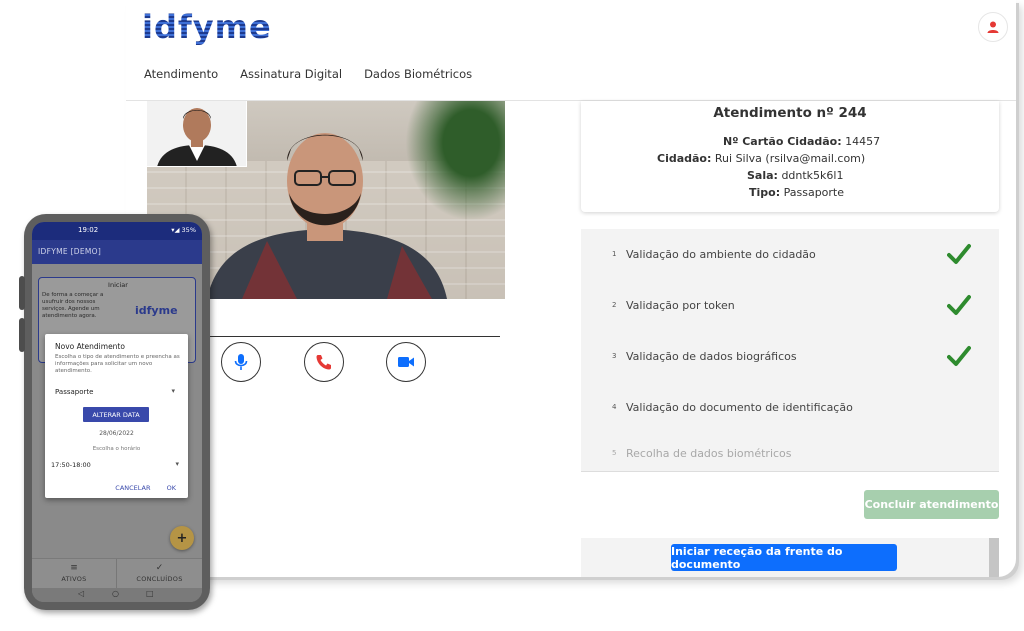 The width and height of the screenshot is (1024, 631). Describe the element at coordinates (614, 453) in the screenshot. I see `step-number: 5` at that location.